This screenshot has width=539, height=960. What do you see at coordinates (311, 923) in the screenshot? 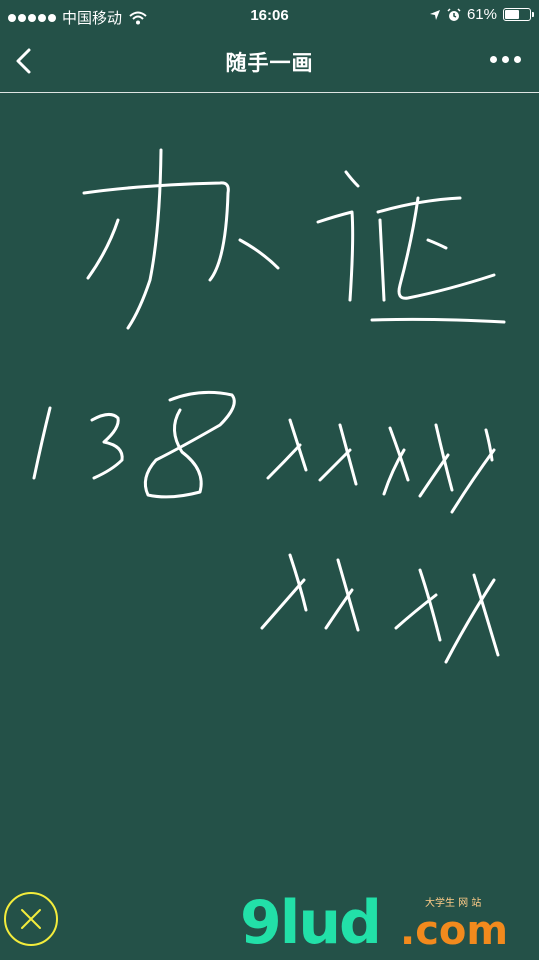
I see `watermark-main: 9lud` at bounding box center [311, 923].